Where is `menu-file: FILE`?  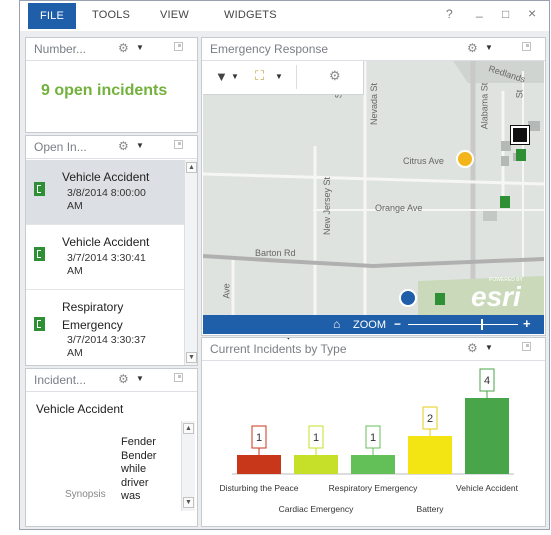
menu-file: FILE is located at coordinates (52, 16).